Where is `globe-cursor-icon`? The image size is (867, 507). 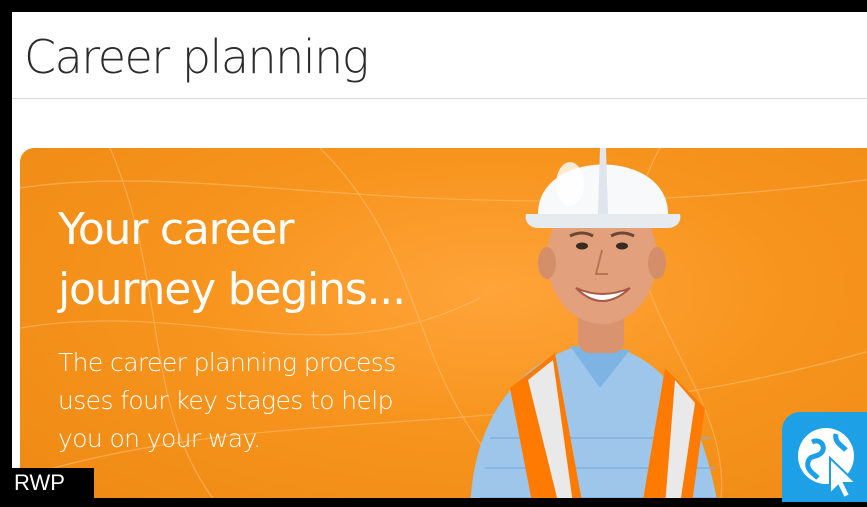
globe-cursor-icon is located at coordinates (824, 457).